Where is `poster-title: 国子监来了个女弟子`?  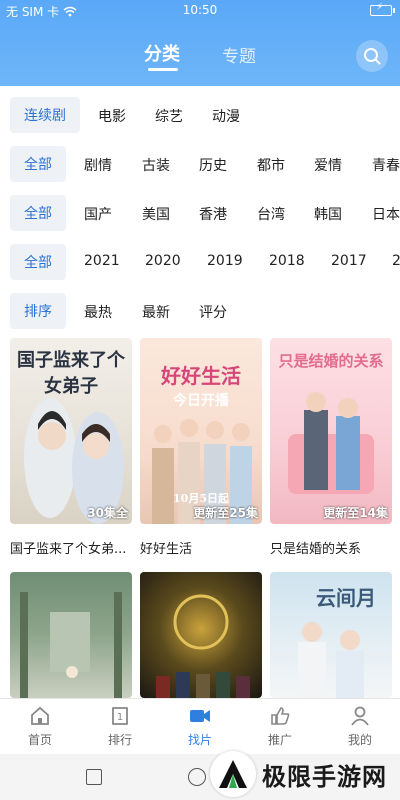 poster-title: 国子监来了个女弟子 is located at coordinates (71, 373).